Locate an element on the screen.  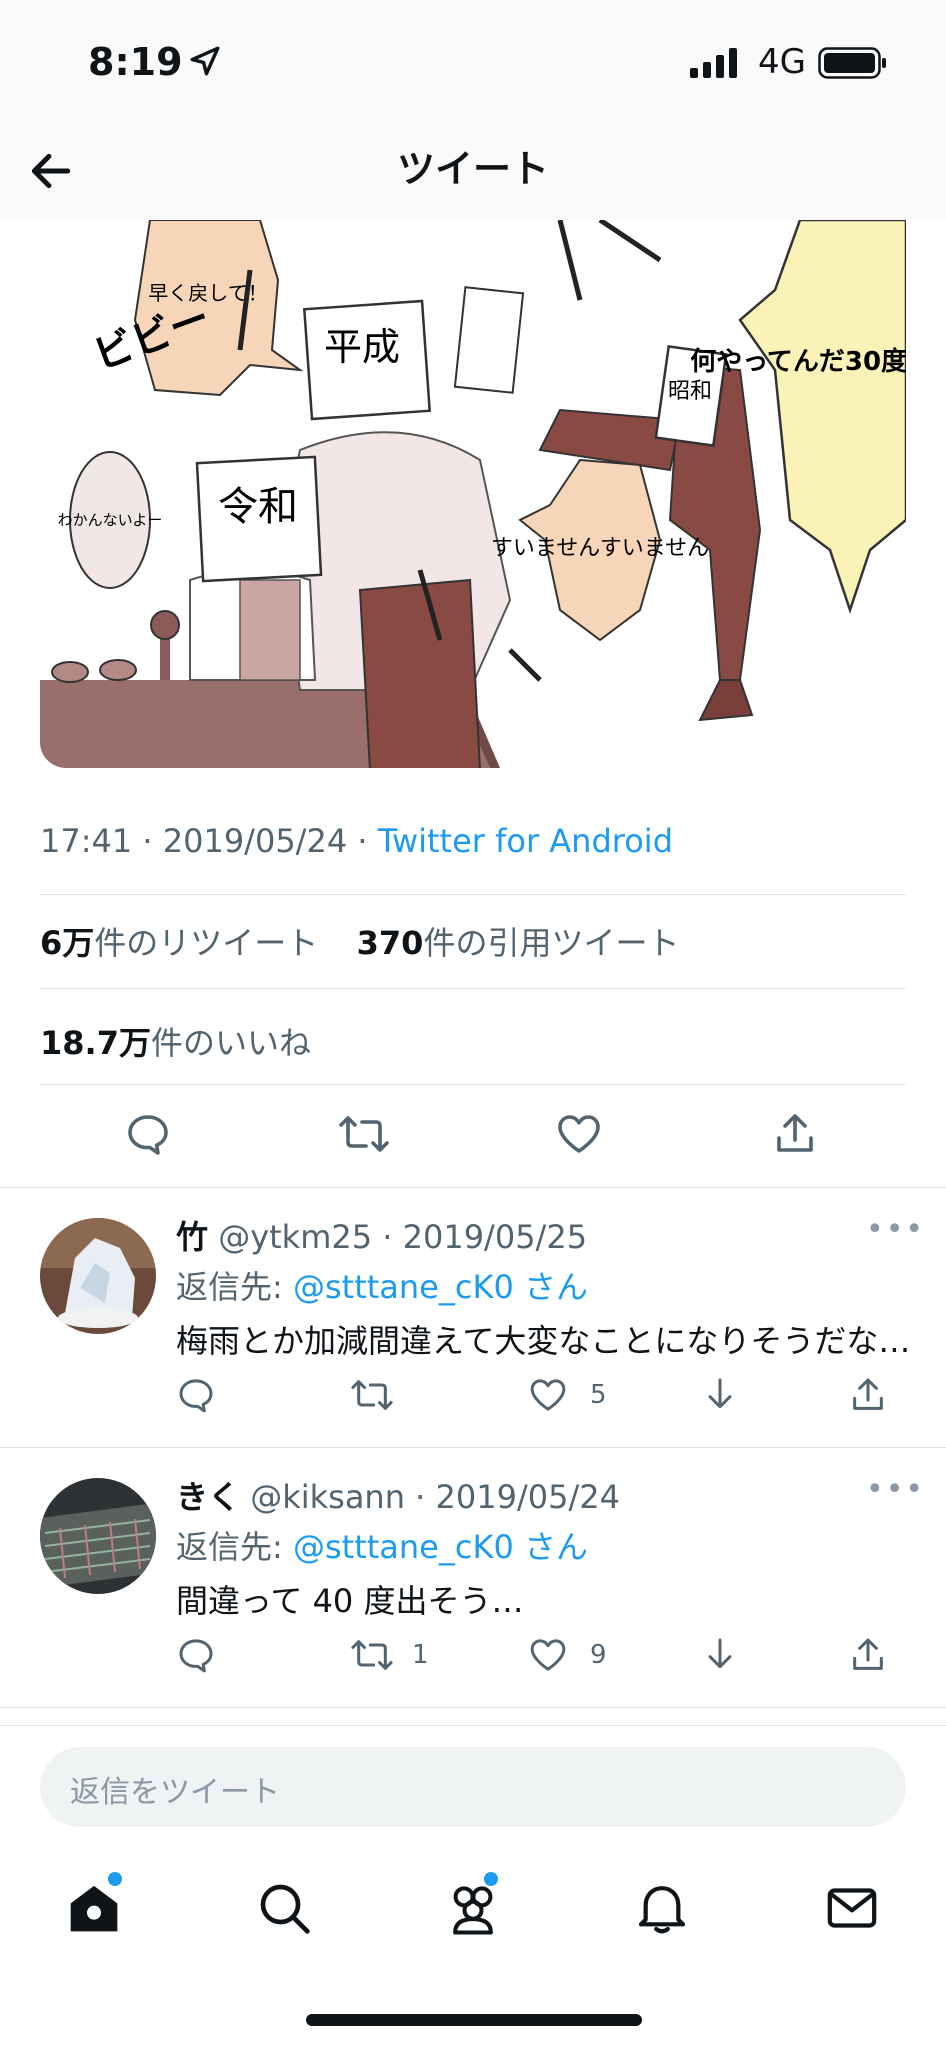
reply-date: 2019/05/25 is located at coordinates (495, 1237).